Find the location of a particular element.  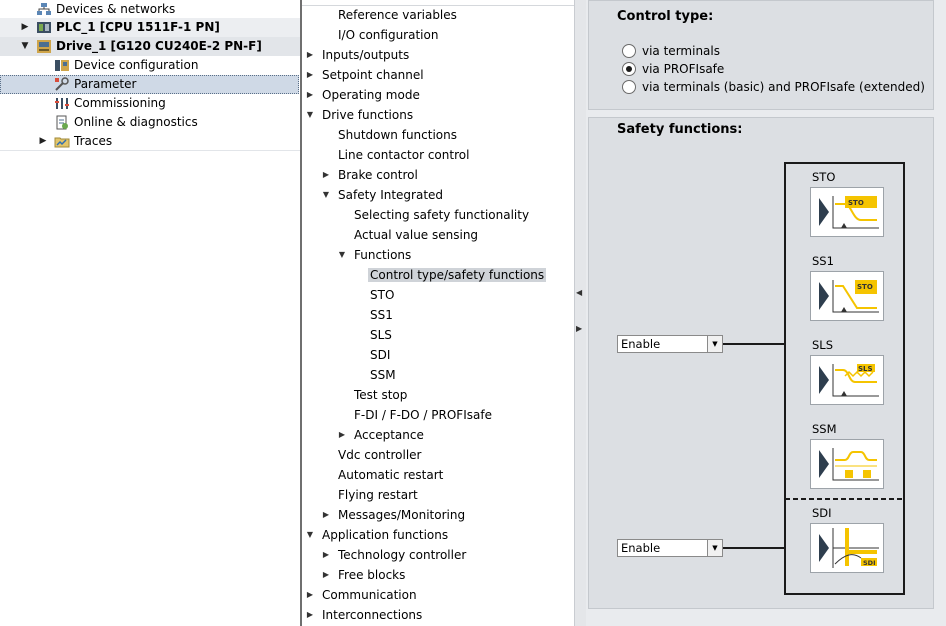

enable-select-lower: Enable ▼ is located at coordinates (670, 548).